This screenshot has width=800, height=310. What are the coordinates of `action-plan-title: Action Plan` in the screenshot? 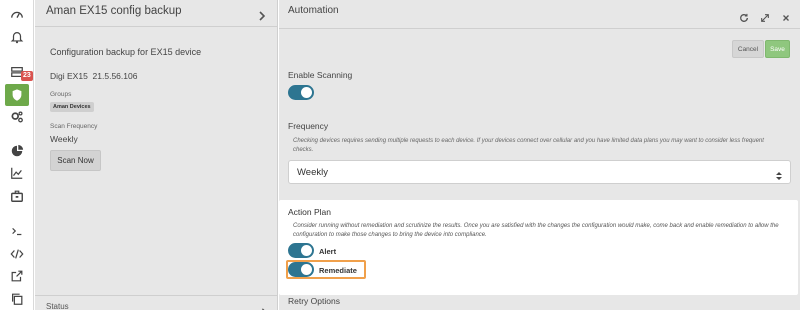 It's located at (309, 212).